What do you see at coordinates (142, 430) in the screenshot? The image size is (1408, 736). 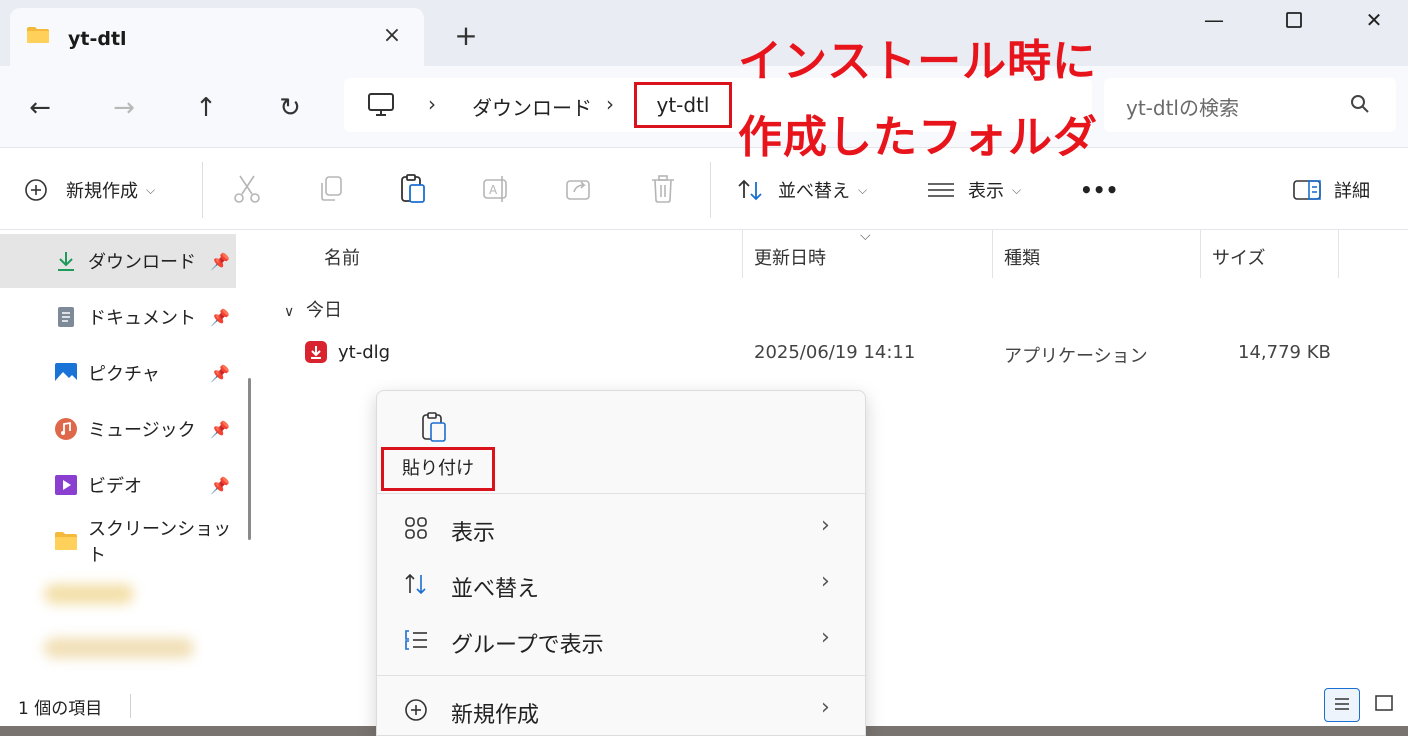 I see `sidebar-item-label: ミュージック` at bounding box center [142, 430].